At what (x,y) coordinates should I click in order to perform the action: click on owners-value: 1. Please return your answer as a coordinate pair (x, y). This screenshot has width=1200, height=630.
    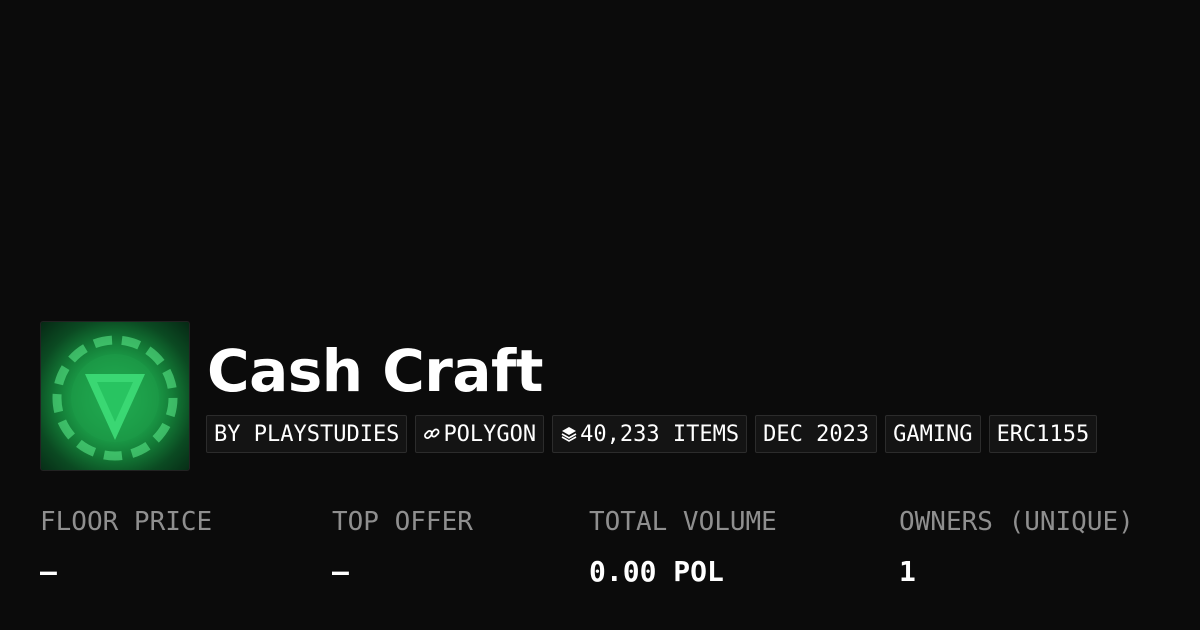
    Looking at the image, I should click on (907, 571).